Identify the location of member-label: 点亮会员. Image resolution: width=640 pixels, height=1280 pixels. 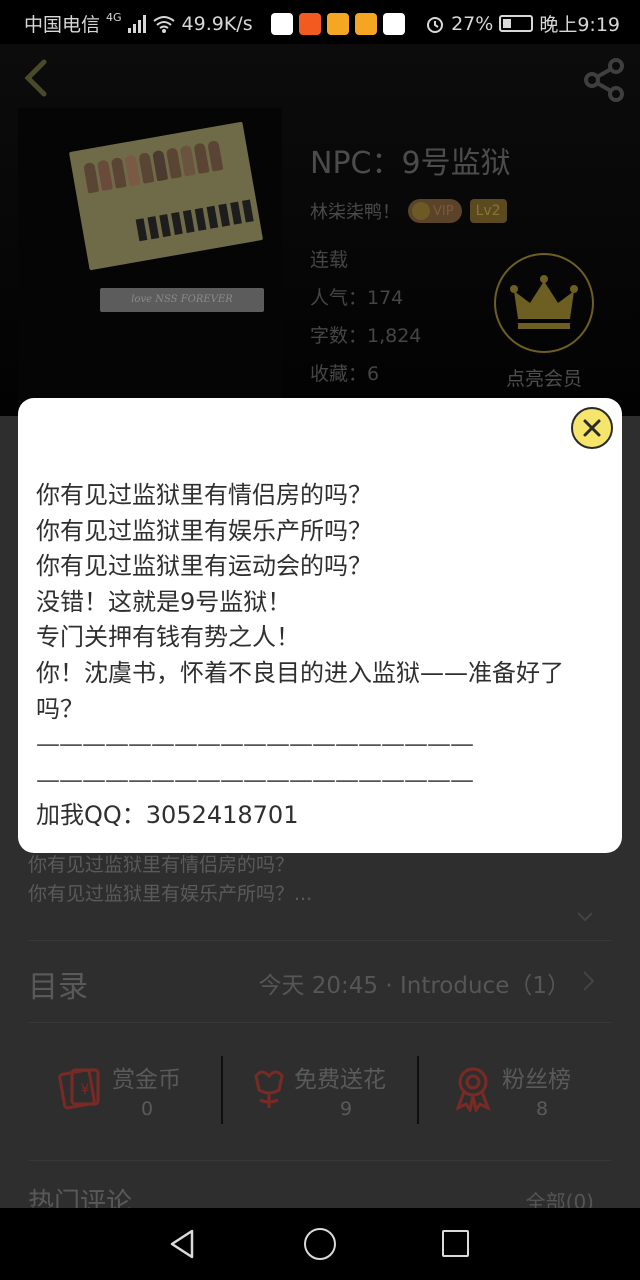
(544, 377).